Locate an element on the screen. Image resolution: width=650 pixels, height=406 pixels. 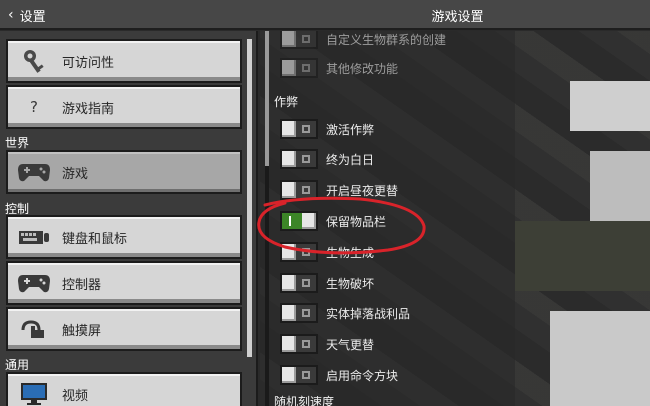
sidebar-item-video: 视频 is located at coordinates (124, 389).